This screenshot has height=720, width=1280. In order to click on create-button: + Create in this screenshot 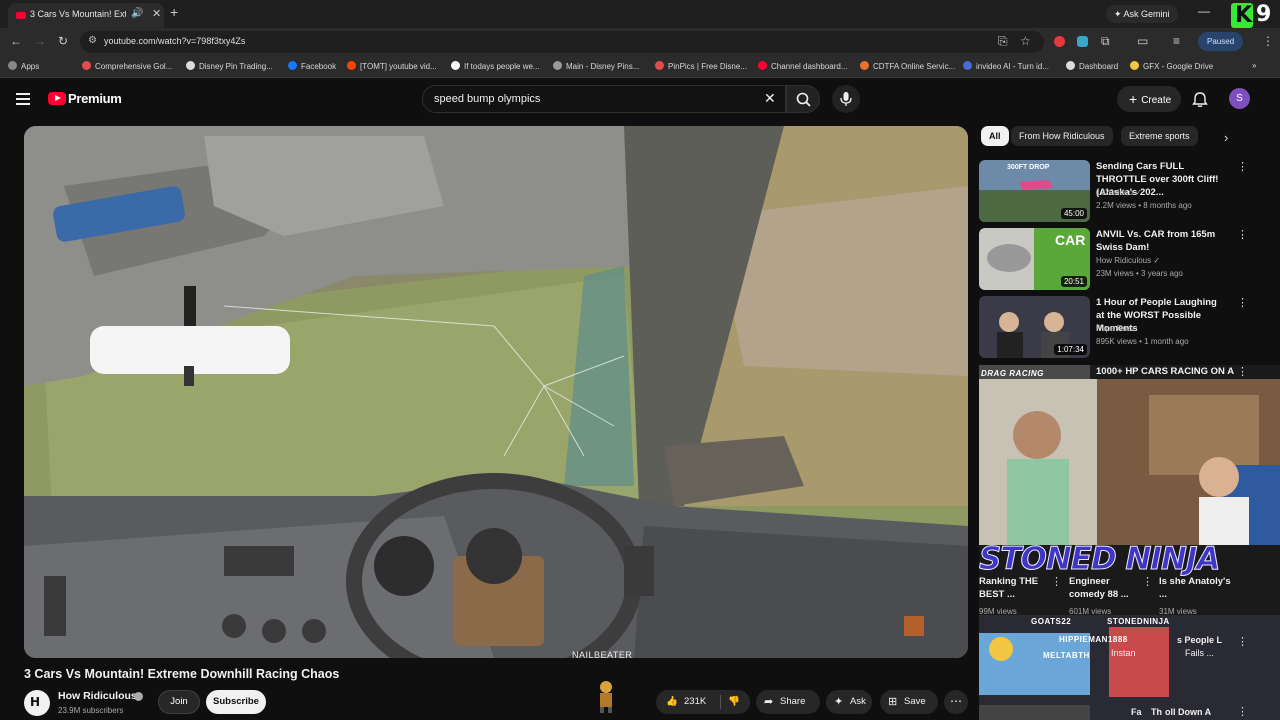, I will do `click(1149, 99)`.